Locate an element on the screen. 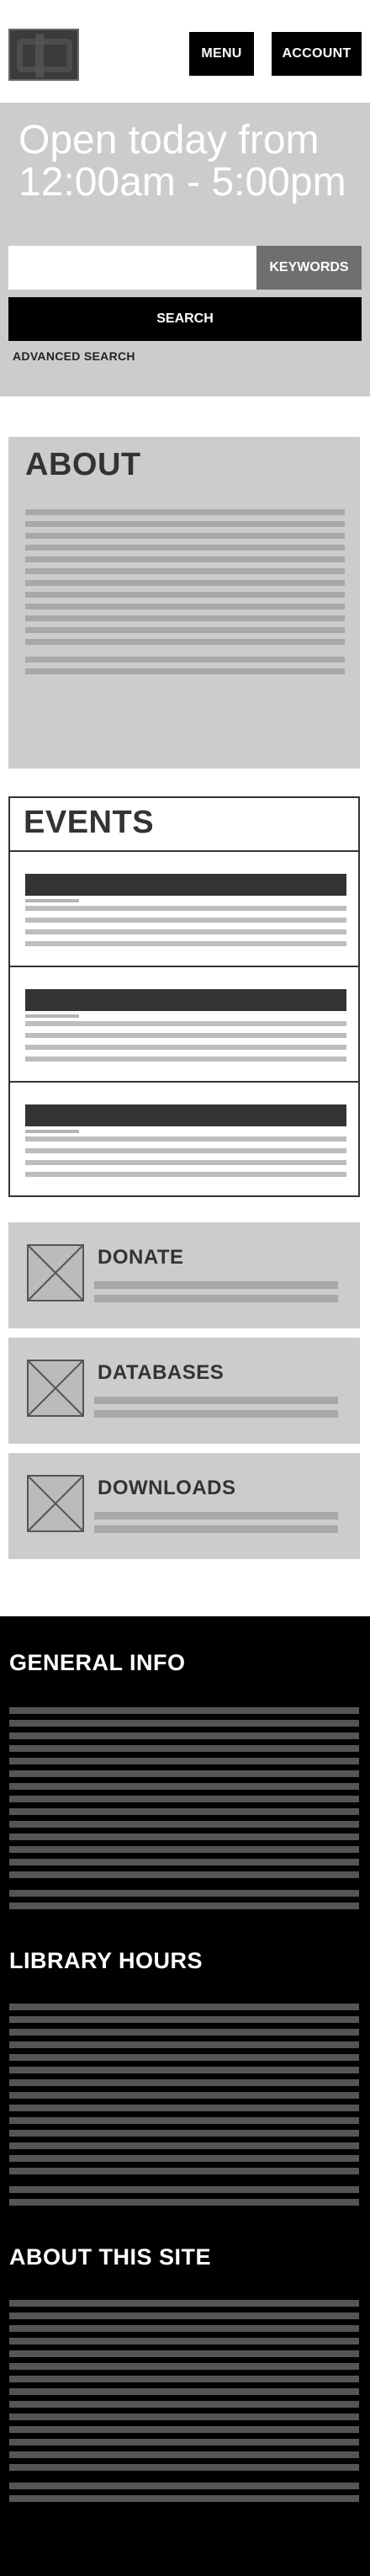 The width and height of the screenshot is (370, 2576). event-date-placeholder is located at coordinates (52, 1131).